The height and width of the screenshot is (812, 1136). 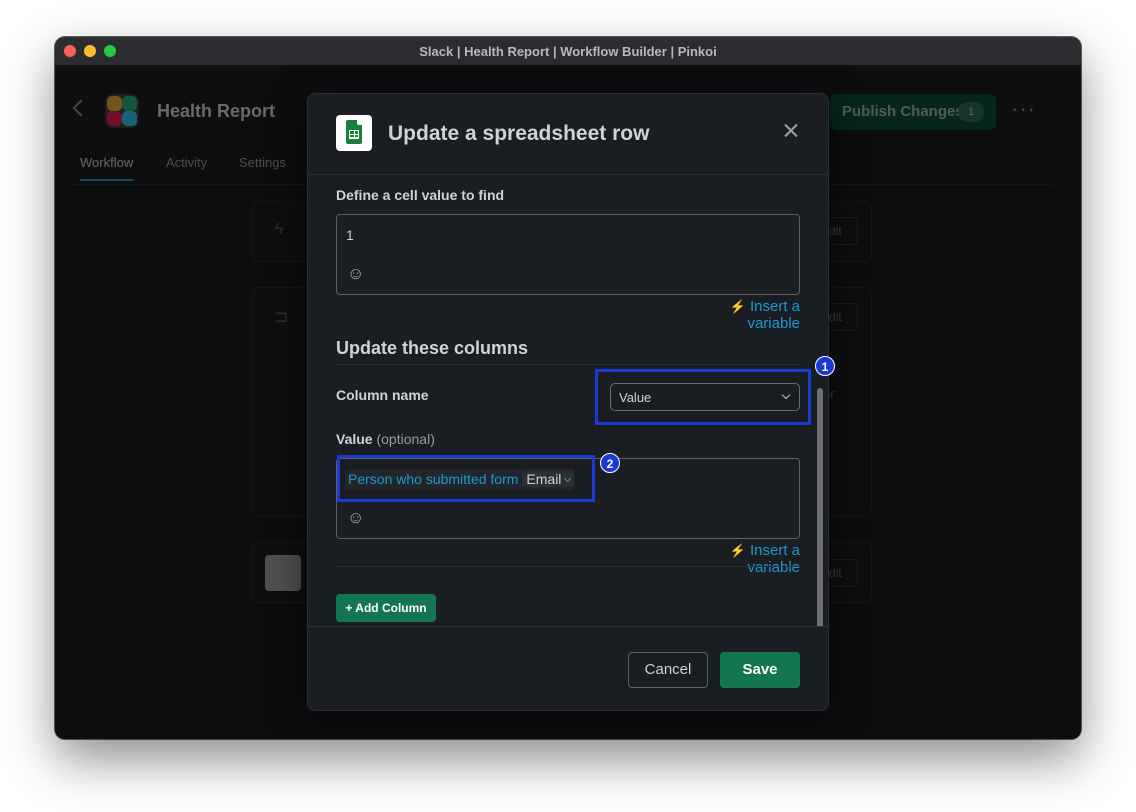 What do you see at coordinates (354, 439) in the screenshot?
I see `value-label-text: Value` at bounding box center [354, 439].